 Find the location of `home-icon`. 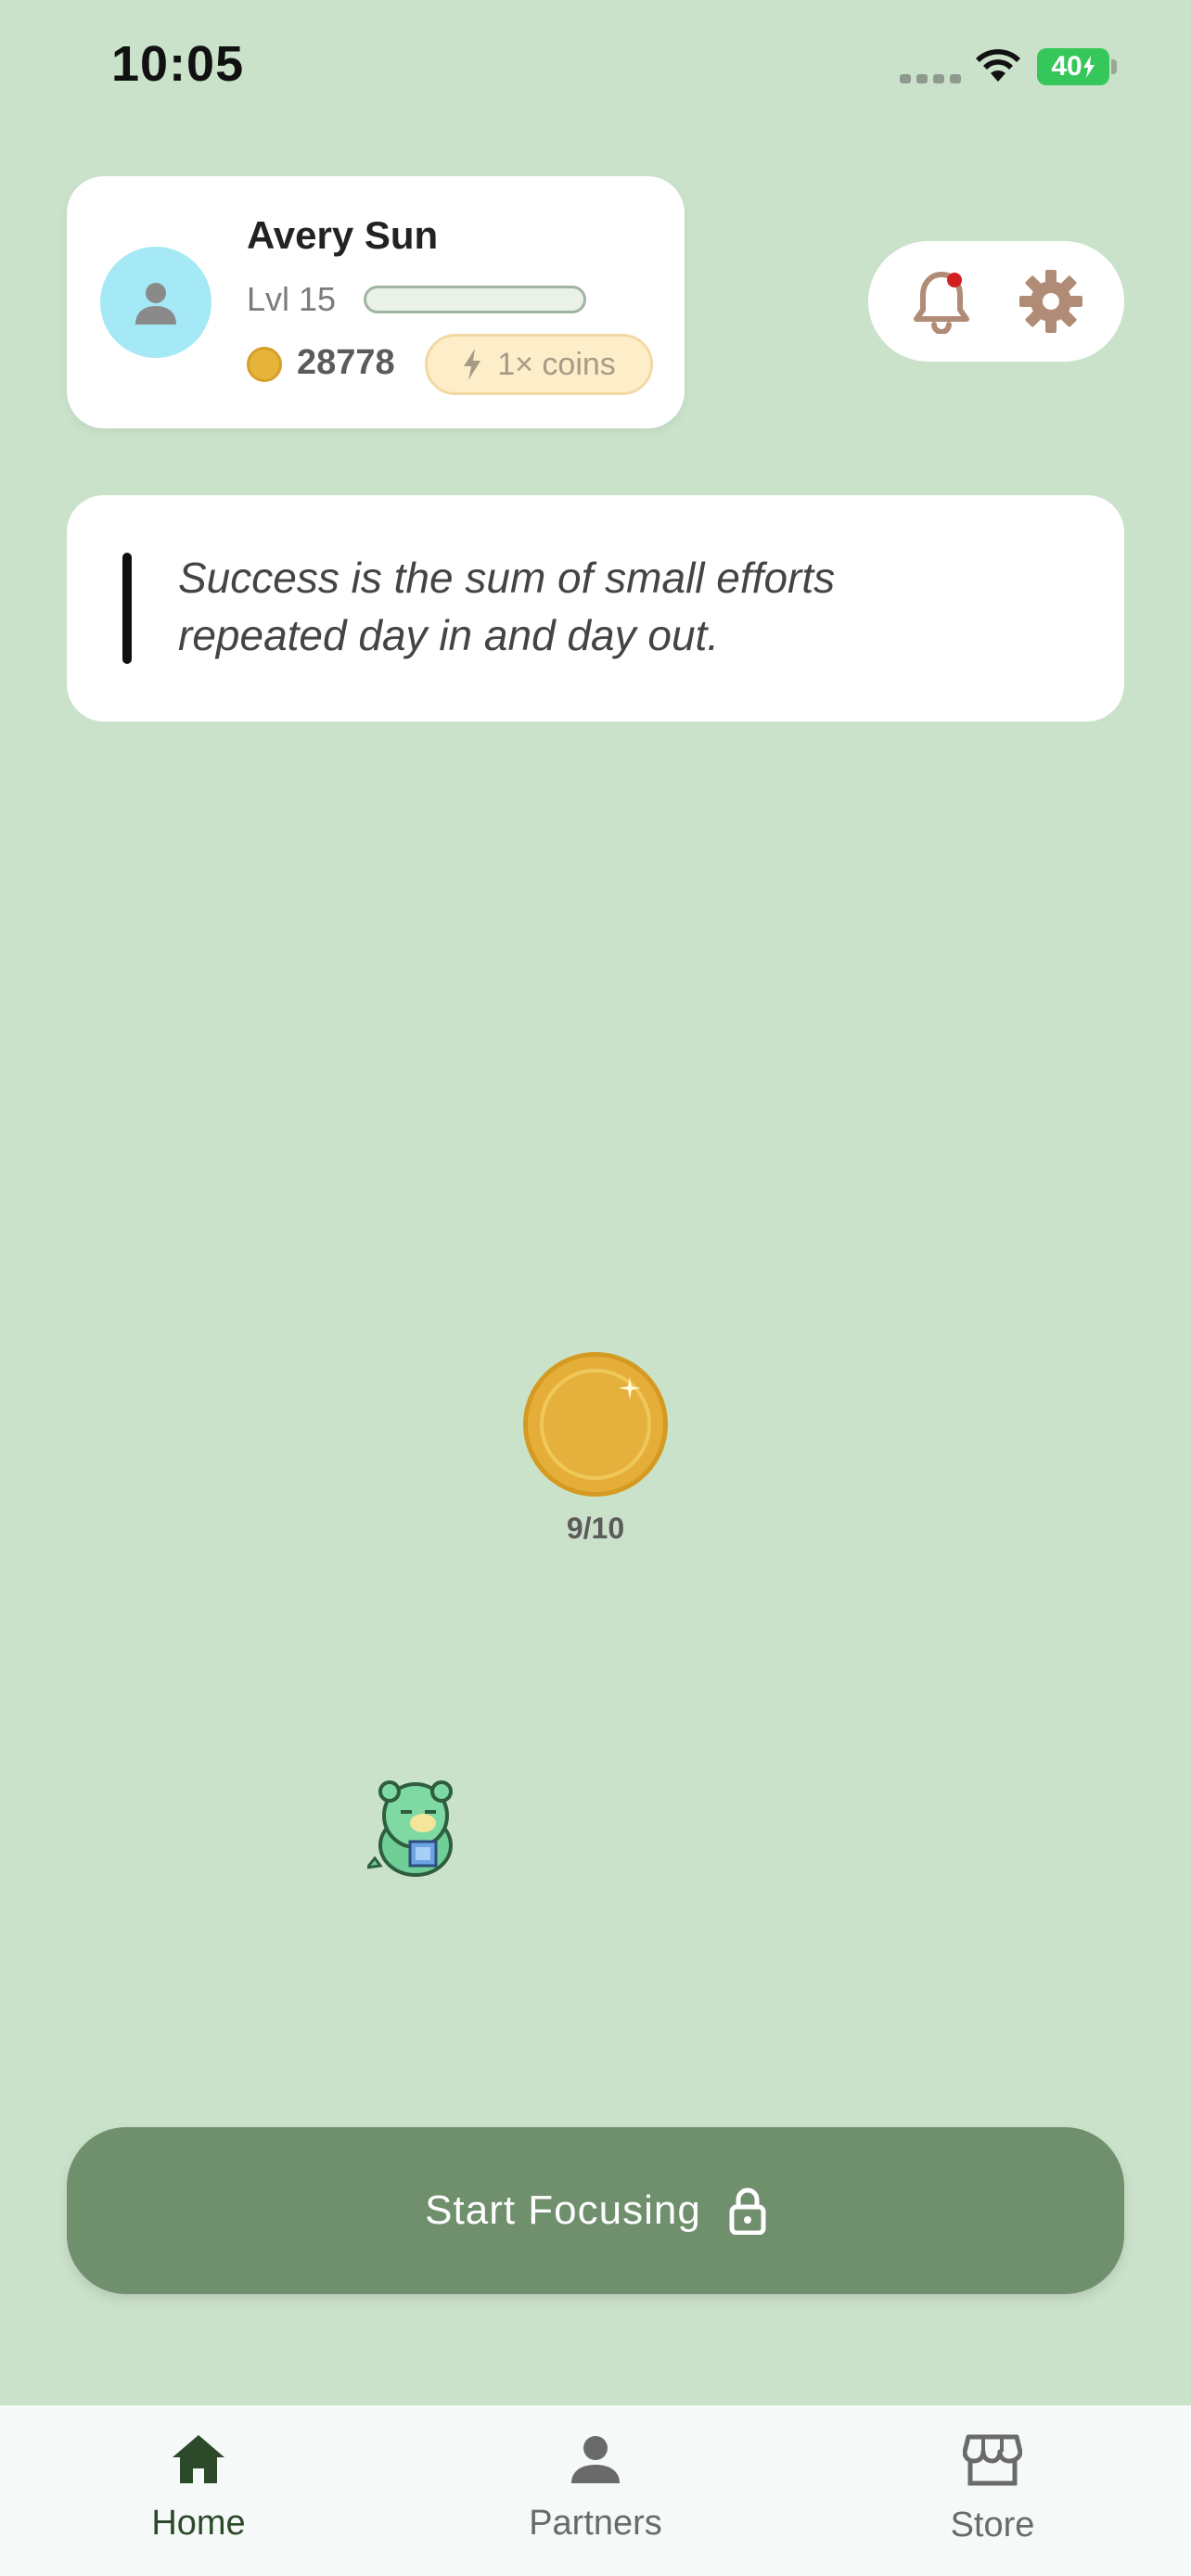

home-icon is located at coordinates (198, 2459).